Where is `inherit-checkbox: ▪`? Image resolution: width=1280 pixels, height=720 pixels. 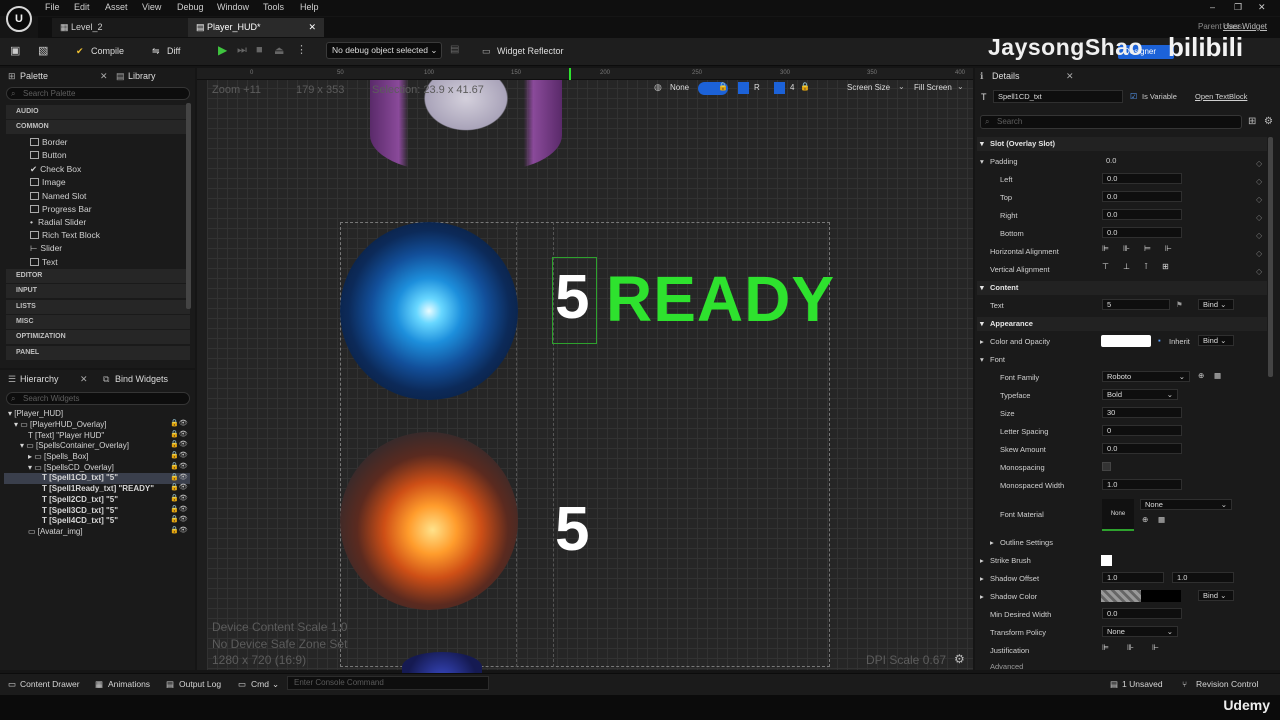 inherit-checkbox: ▪ is located at coordinates (1159, 340).